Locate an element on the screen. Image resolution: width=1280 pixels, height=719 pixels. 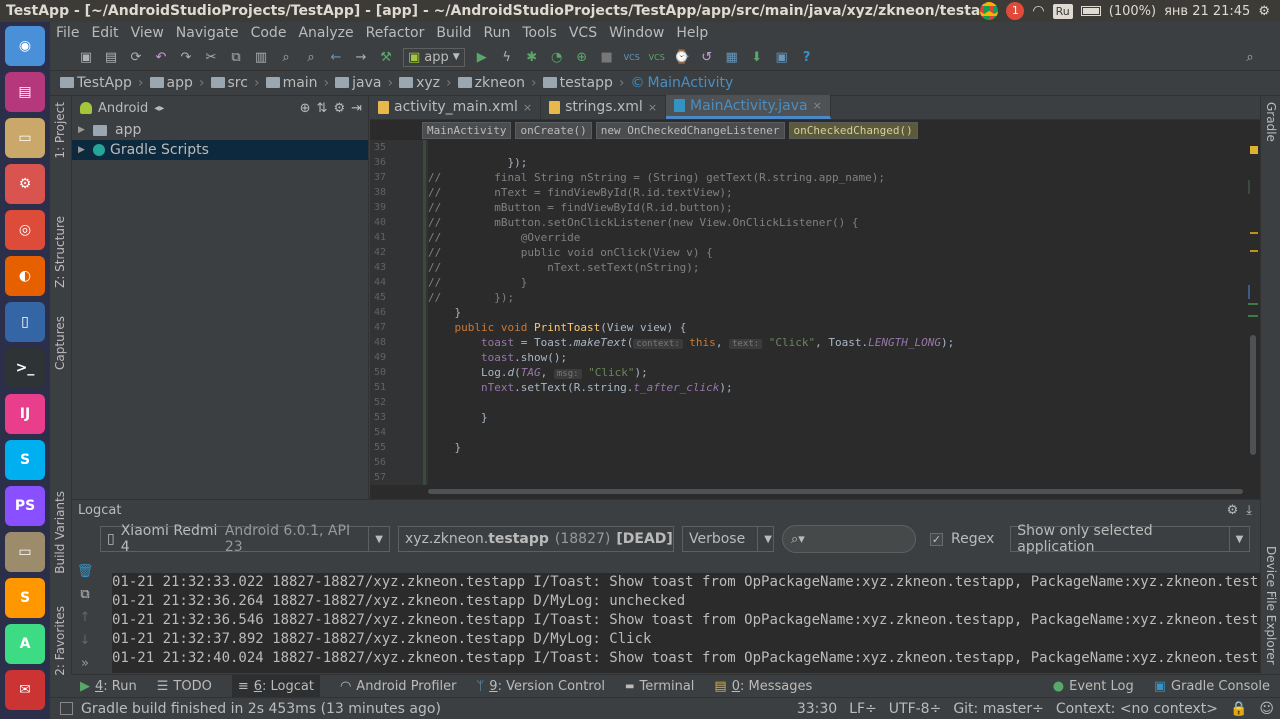
collapse-all-icon: ⇅ is located at coordinates (322, 108).